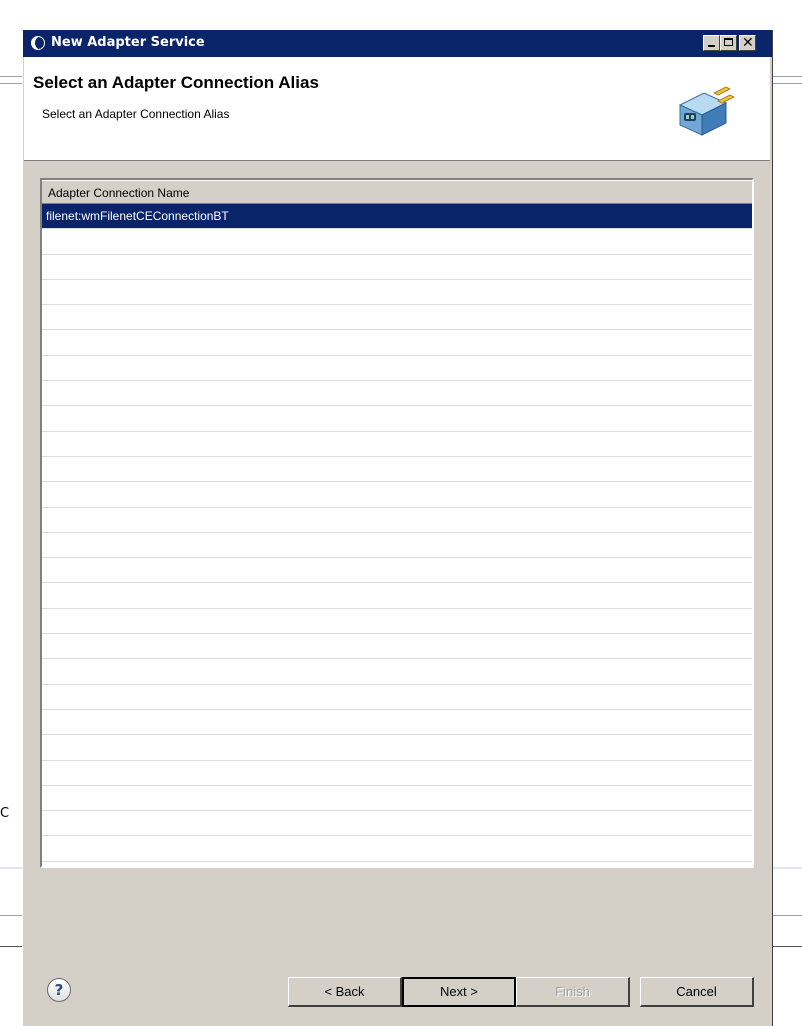  What do you see at coordinates (711, 43) in the screenshot?
I see `minimize-button` at bounding box center [711, 43].